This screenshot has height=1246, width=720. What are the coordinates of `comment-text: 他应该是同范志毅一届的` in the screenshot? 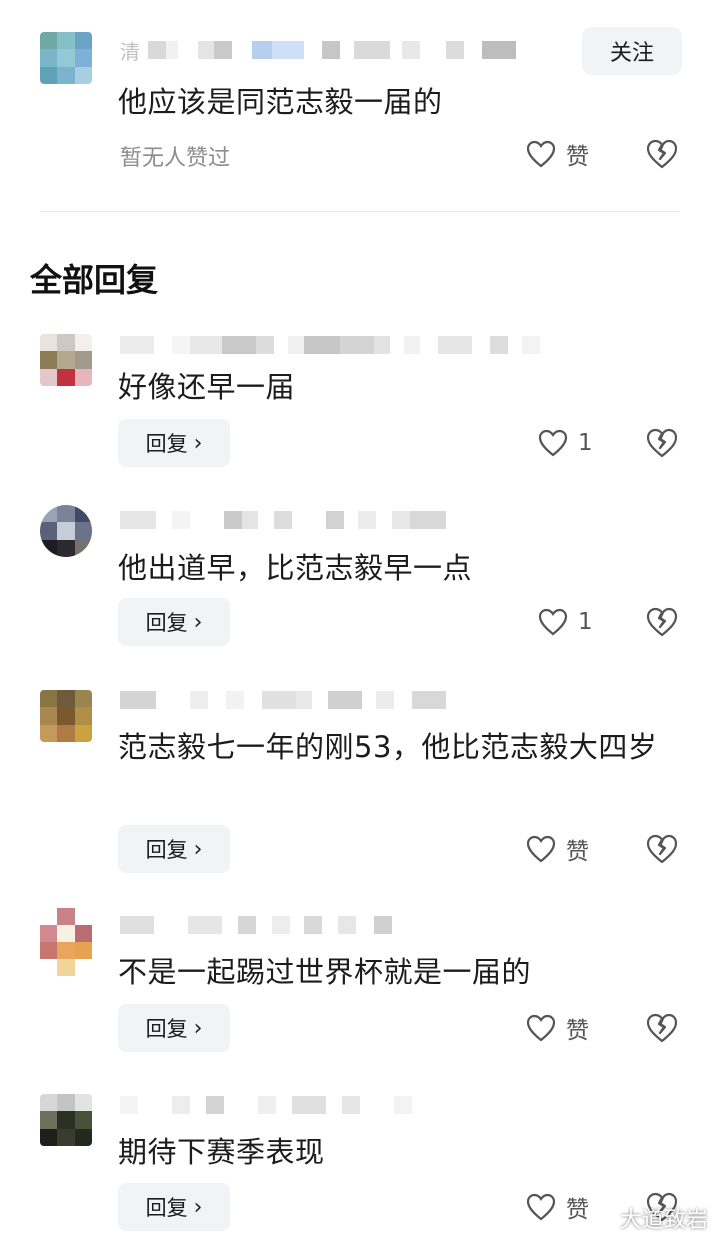 It's located at (280, 102).